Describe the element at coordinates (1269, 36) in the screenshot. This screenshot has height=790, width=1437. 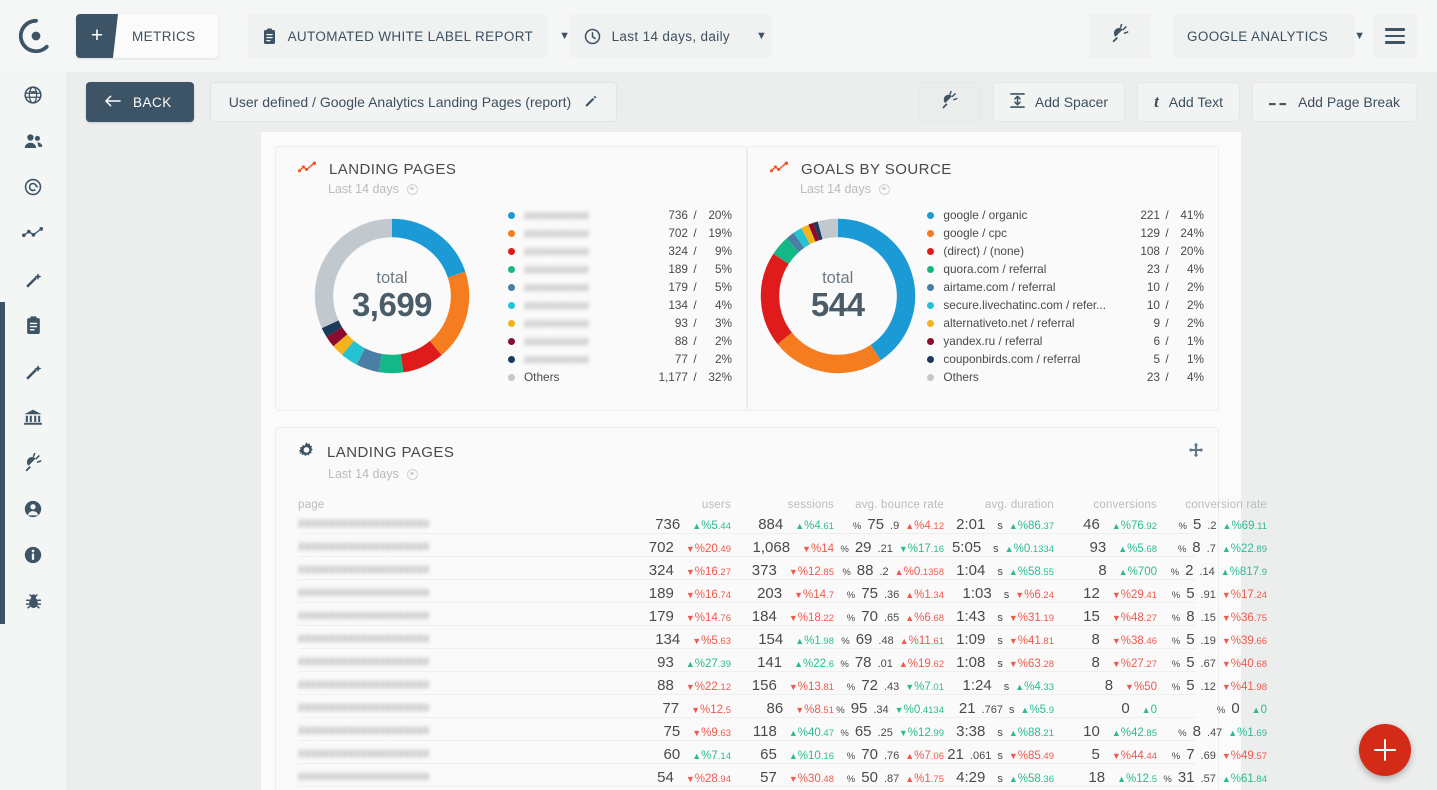
I see `data-source-select: GOOGLE ANALYTICS ▼` at that location.